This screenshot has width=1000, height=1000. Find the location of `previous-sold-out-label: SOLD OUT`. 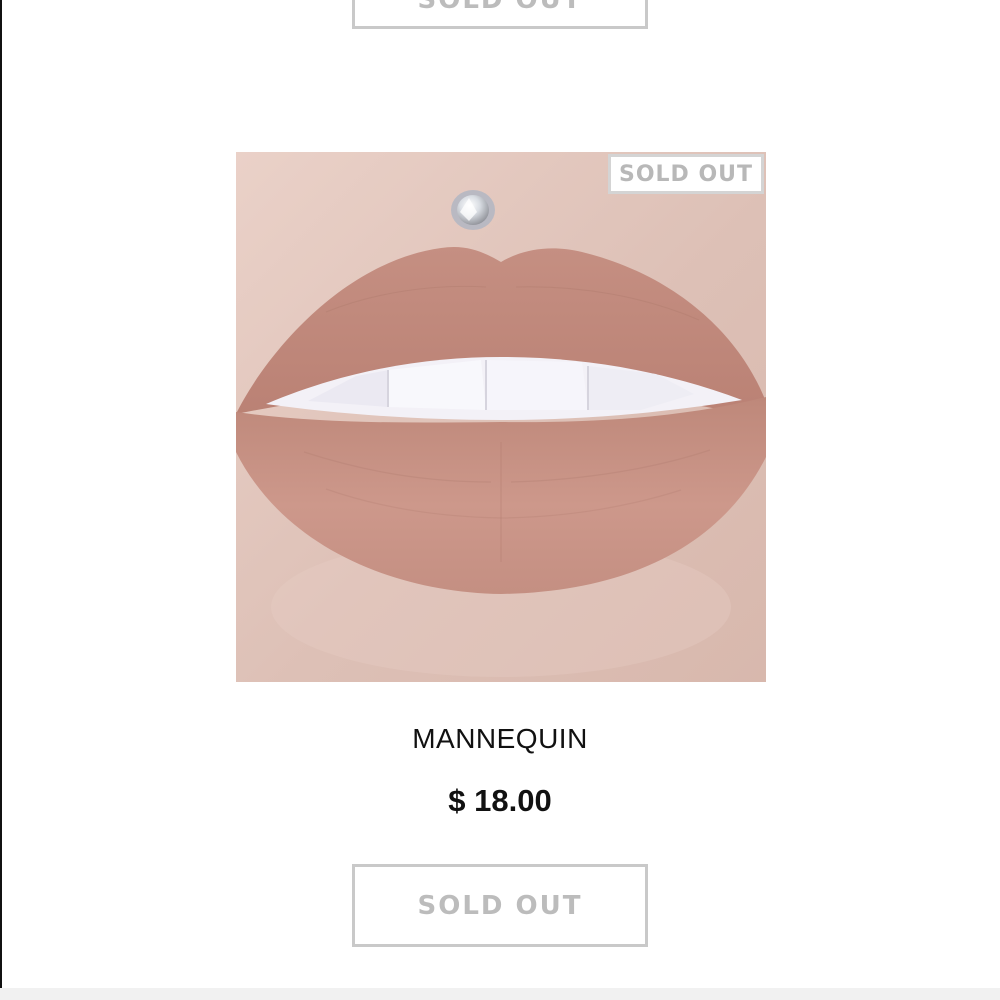

previous-sold-out-label: SOLD OUT is located at coordinates (500, 7).